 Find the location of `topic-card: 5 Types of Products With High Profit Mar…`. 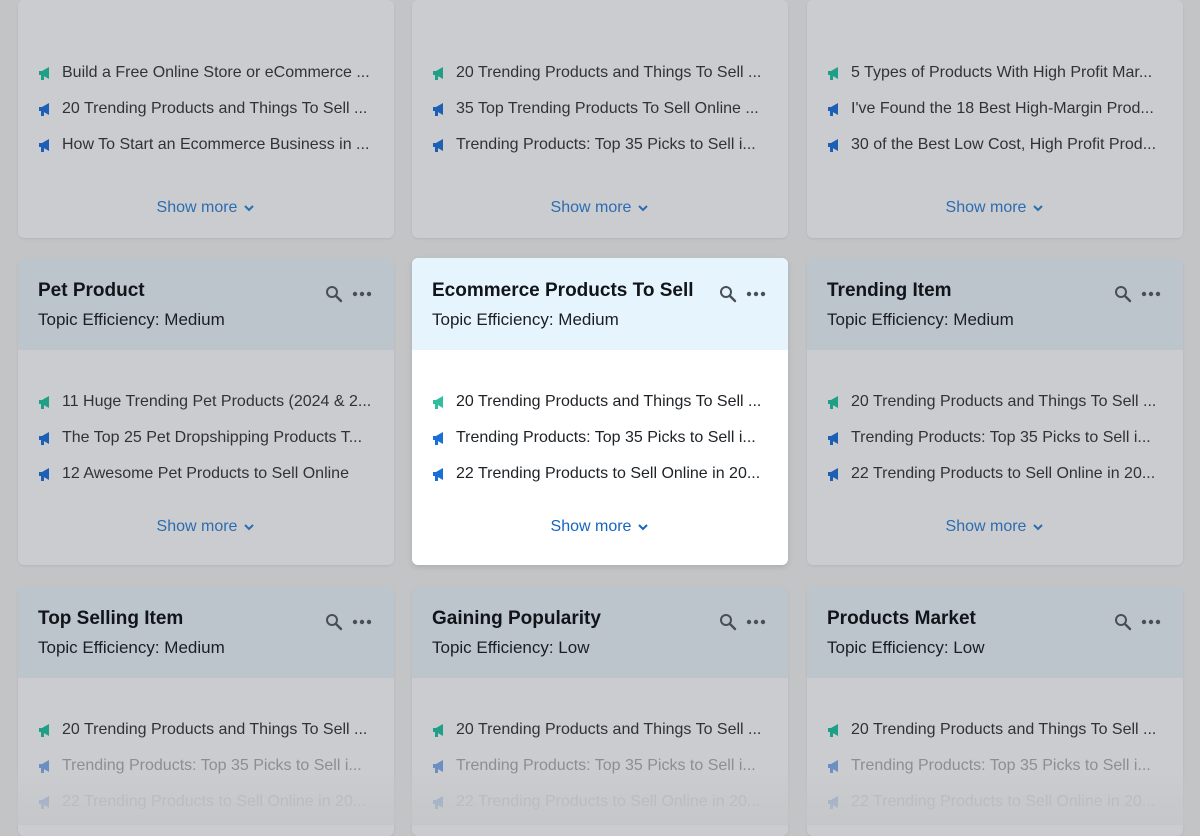

topic-card: 5 Types of Products With High Profit Mar… is located at coordinates (995, 119).